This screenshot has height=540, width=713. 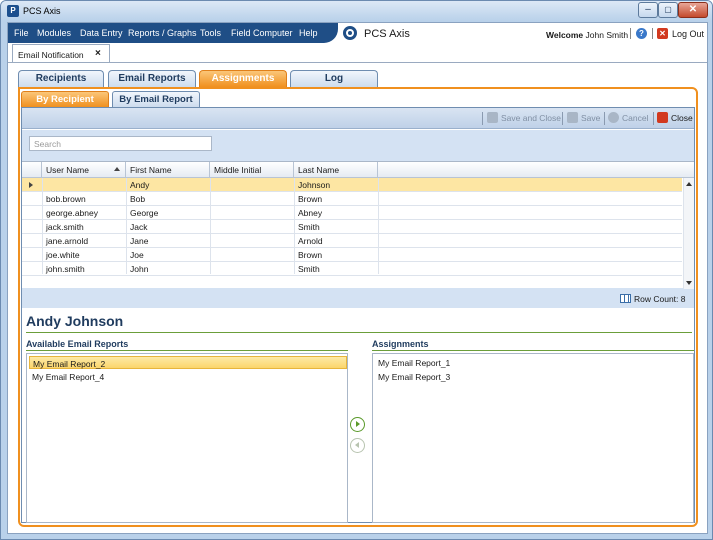 What do you see at coordinates (533, 438) in the screenshot?
I see `assigned-reports-list: My Email Report_1 My Email Report_3` at bounding box center [533, 438].